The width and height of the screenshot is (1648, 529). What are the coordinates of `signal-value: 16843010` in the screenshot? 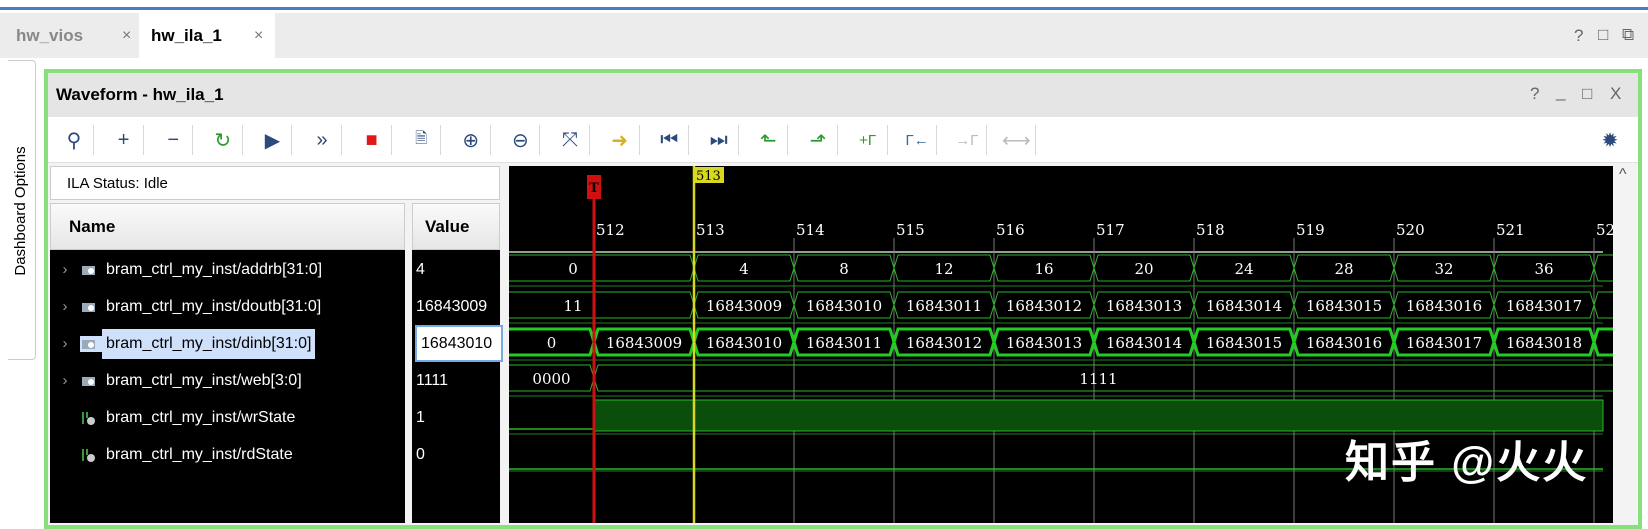 It's located at (459, 343).